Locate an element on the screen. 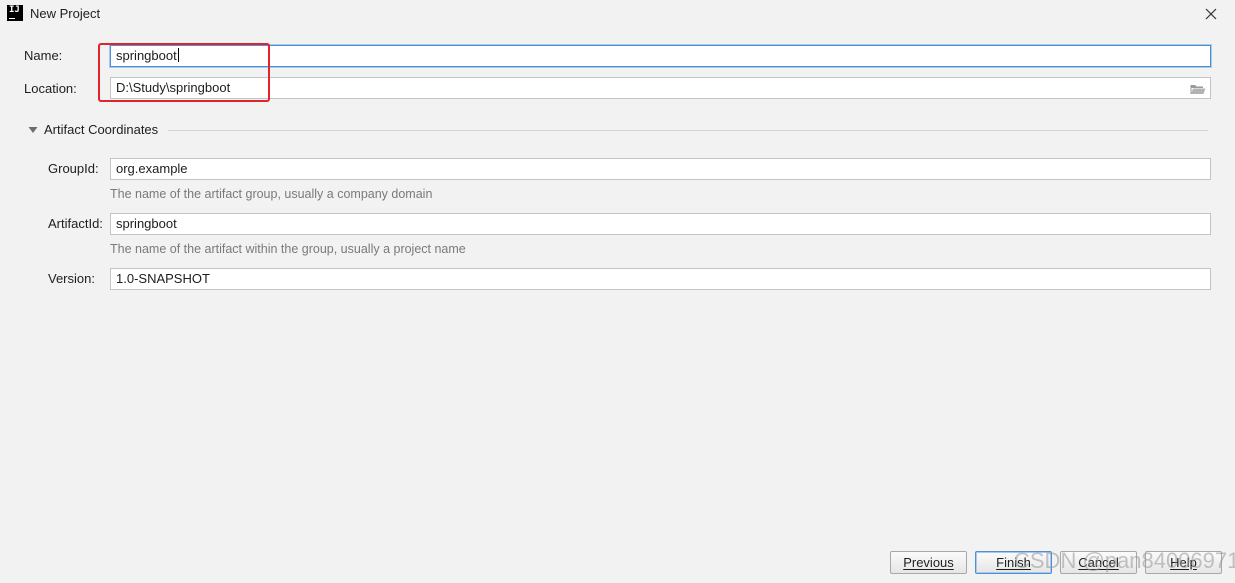 Image resolution: width=1235 pixels, height=583 pixels. text-caret is located at coordinates (178, 55).